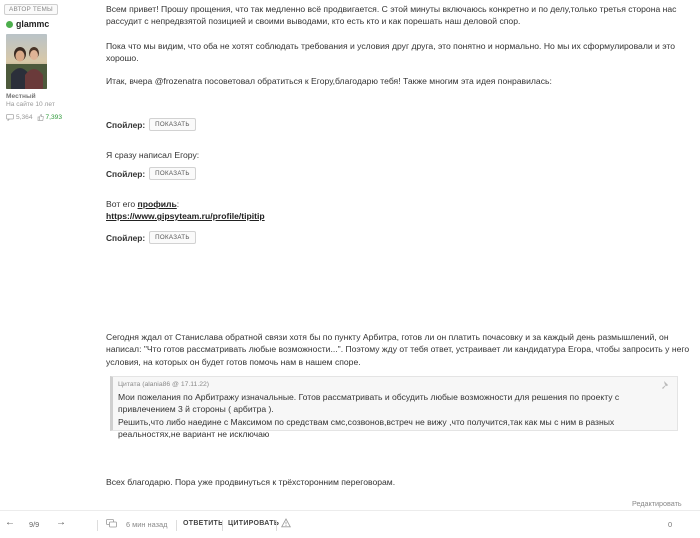 The image size is (700, 538). I want to click on topic-author-badge: АВТОР ТЕМЫ, so click(31, 9).